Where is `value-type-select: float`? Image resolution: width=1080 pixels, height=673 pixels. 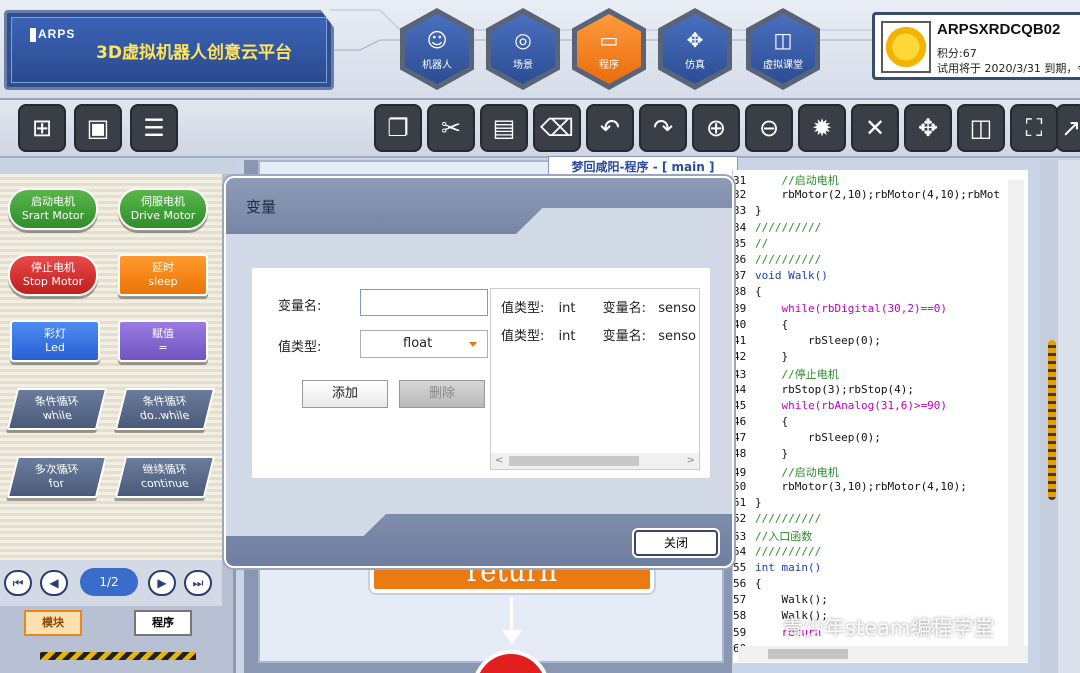 value-type-select: float is located at coordinates (424, 344).